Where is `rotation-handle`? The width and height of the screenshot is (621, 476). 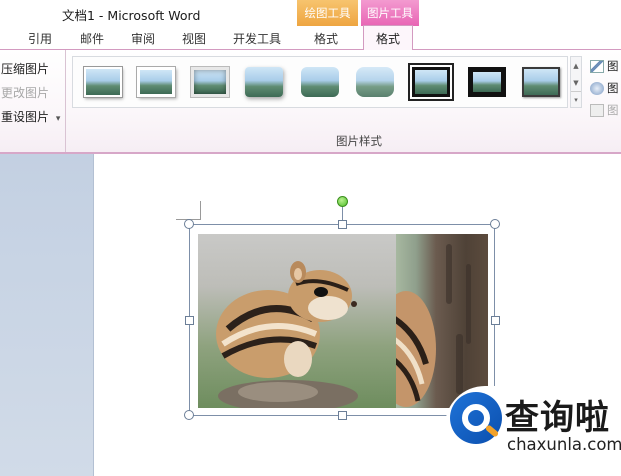
rotation-handle is located at coordinates (342, 201).